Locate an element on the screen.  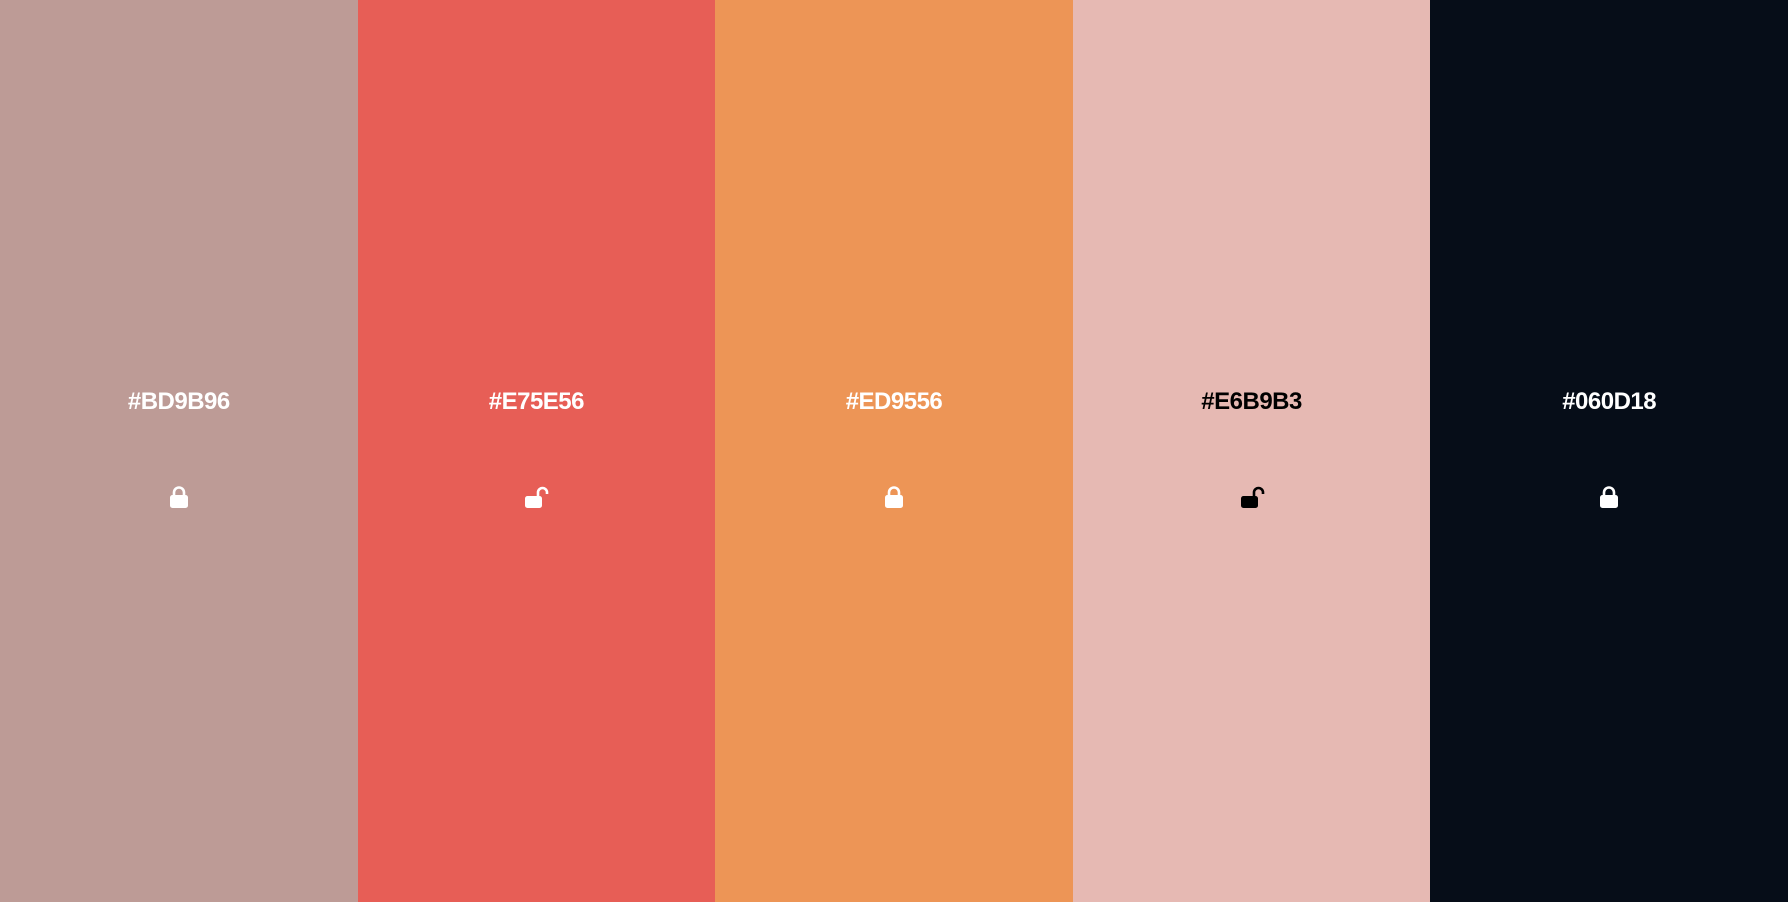
hex-code-label: #ED9556 is located at coordinates (894, 402).